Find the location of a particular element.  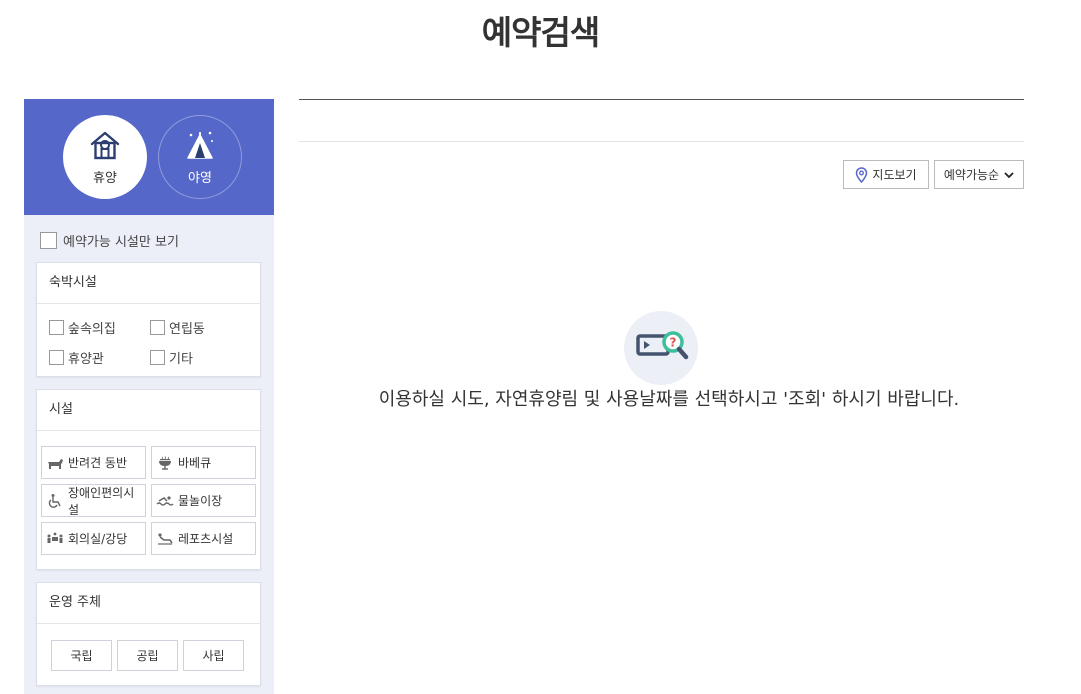

facility-bbq-button: 바베큐 is located at coordinates (203, 462).